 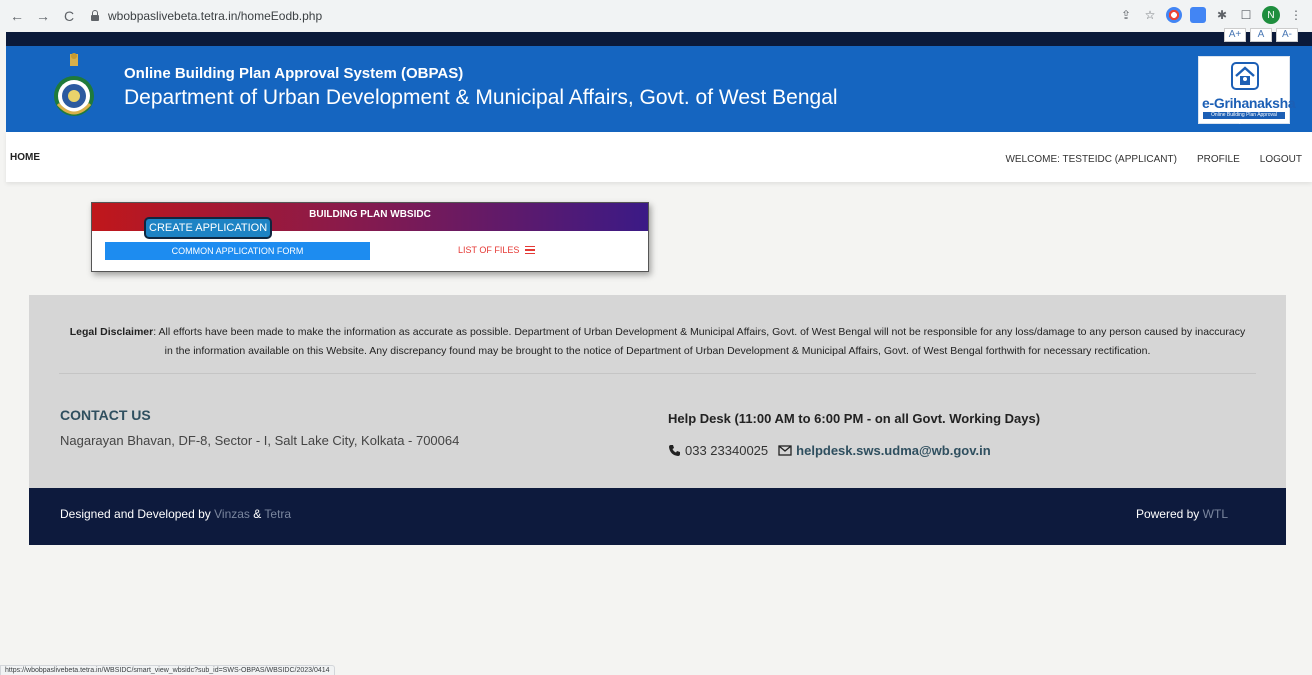 I want to click on section-divider, so click(x=657, y=373).